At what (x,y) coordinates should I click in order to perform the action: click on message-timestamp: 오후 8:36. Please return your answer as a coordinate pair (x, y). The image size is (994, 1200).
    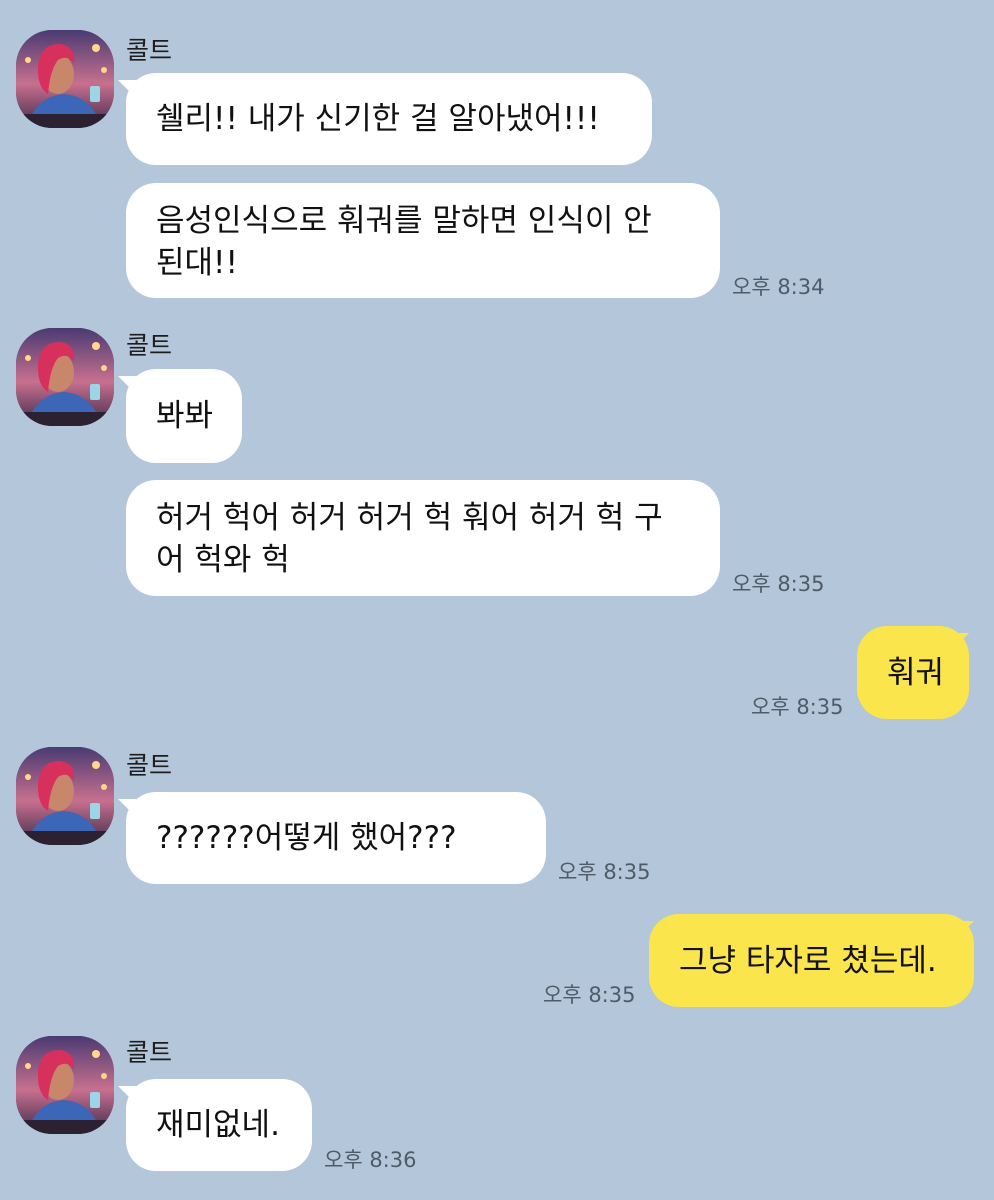
    Looking at the image, I should click on (370, 1160).